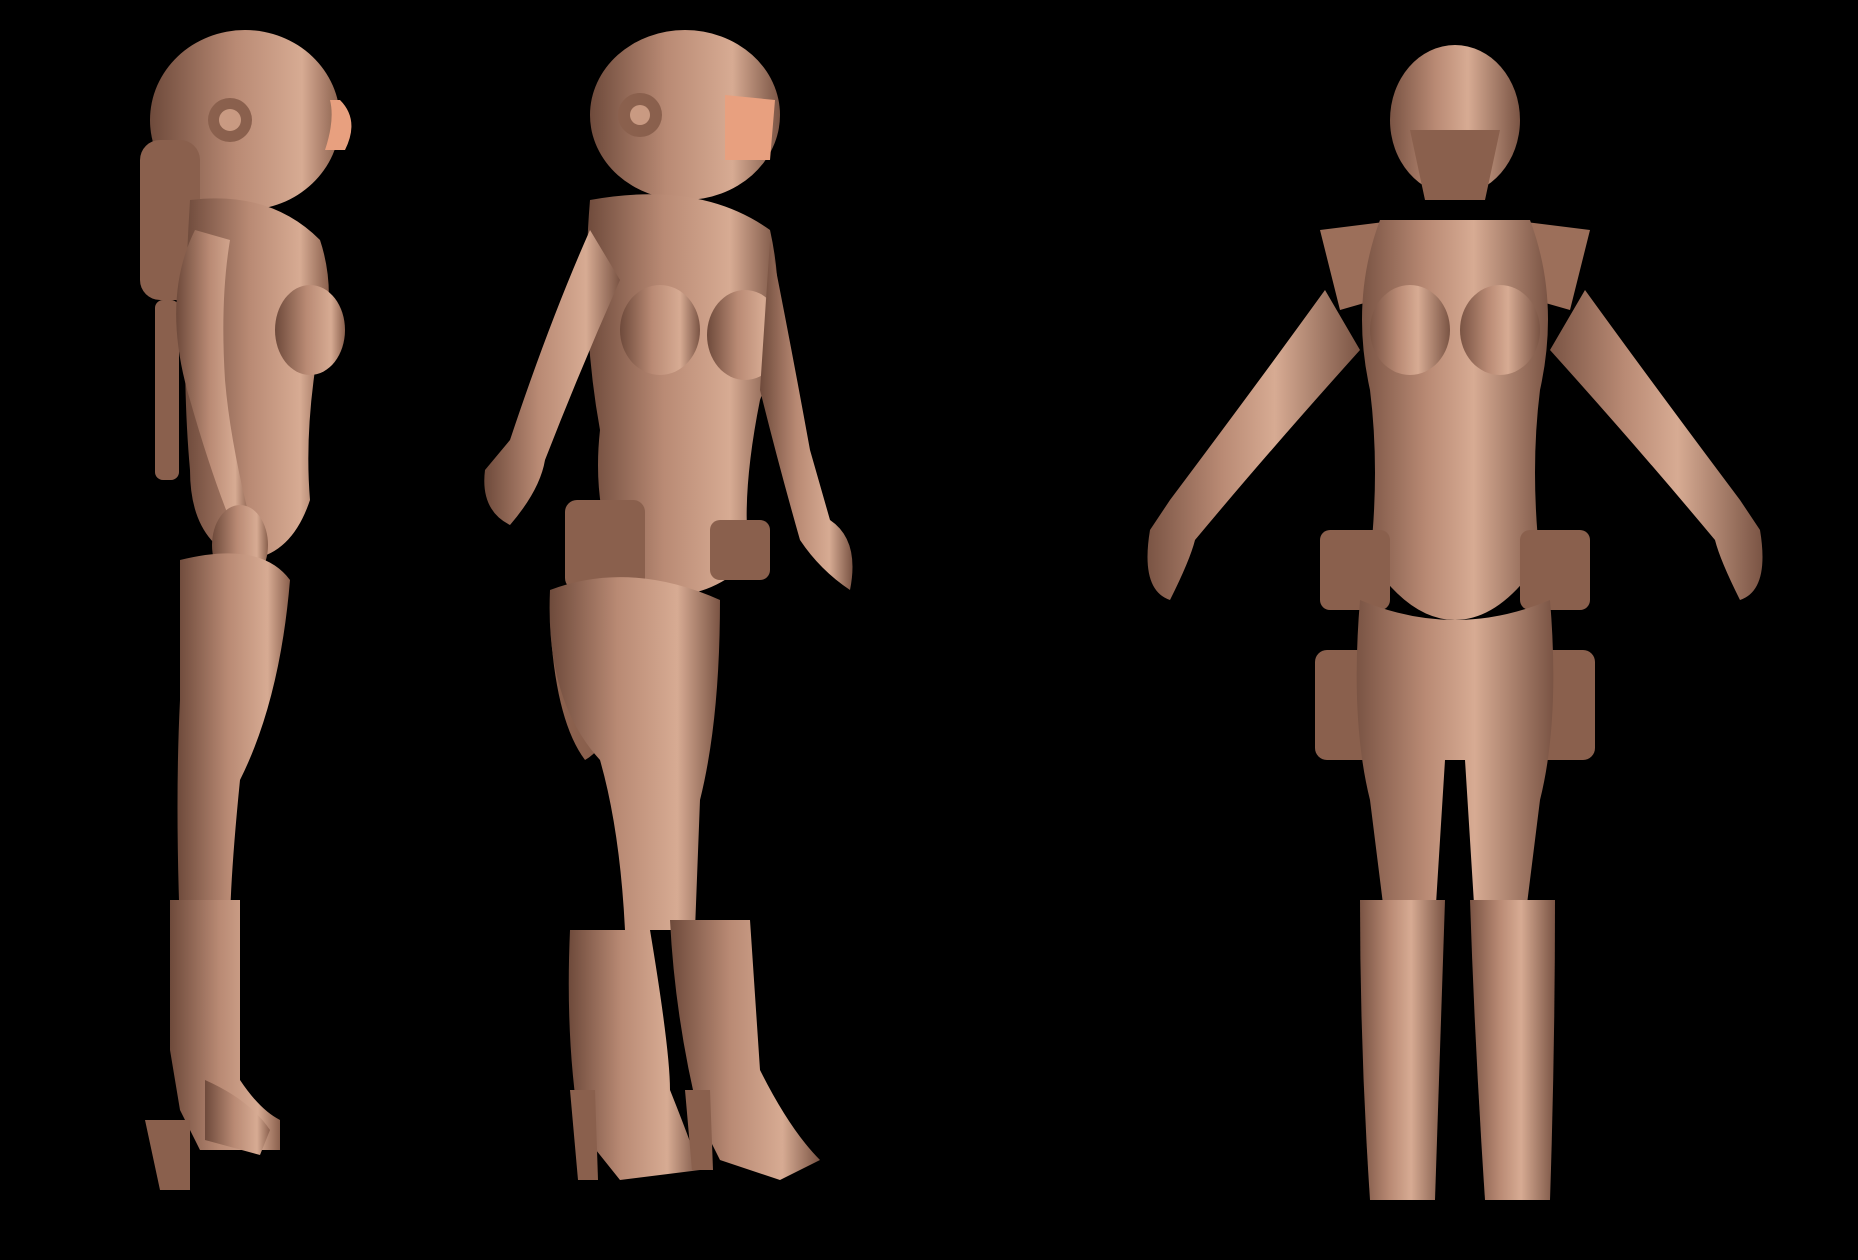 The width and height of the screenshot is (1858, 1260). What do you see at coordinates (750, 127) in the screenshot?
I see `tq-visor` at bounding box center [750, 127].